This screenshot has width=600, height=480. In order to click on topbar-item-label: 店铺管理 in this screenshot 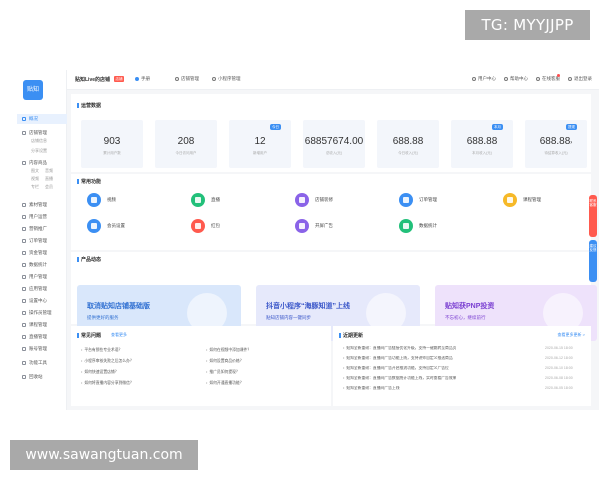, I will do `click(190, 78)`.